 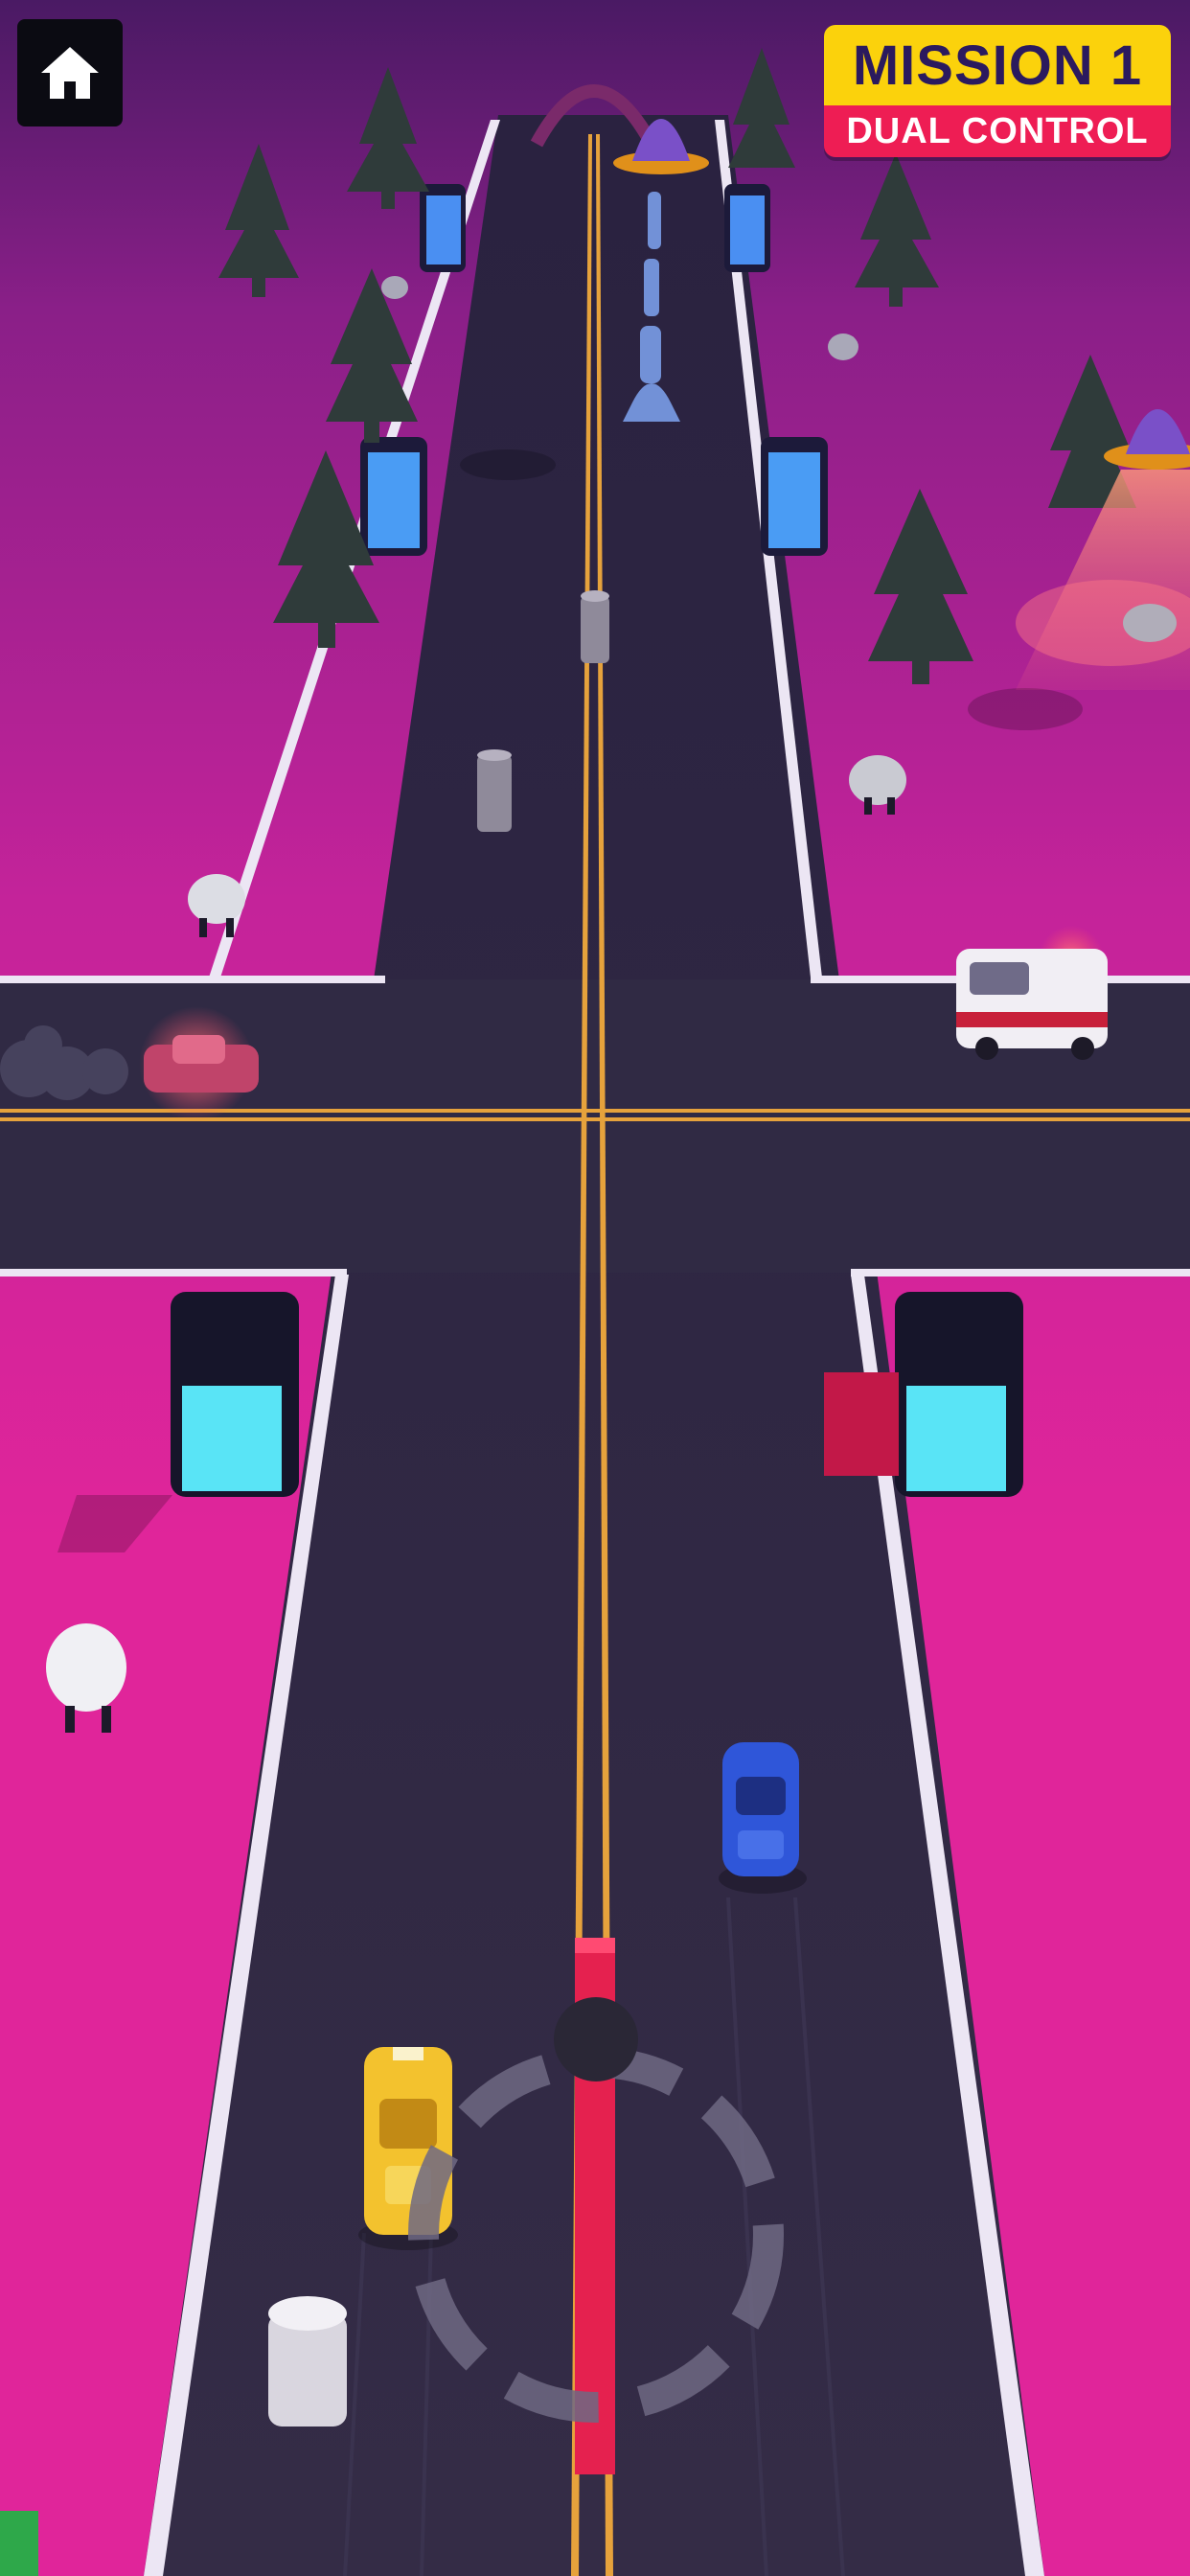 What do you see at coordinates (174, 1272) in the screenshot?
I see `cross-curb-bottom-left` at bounding box center [174, 1272].